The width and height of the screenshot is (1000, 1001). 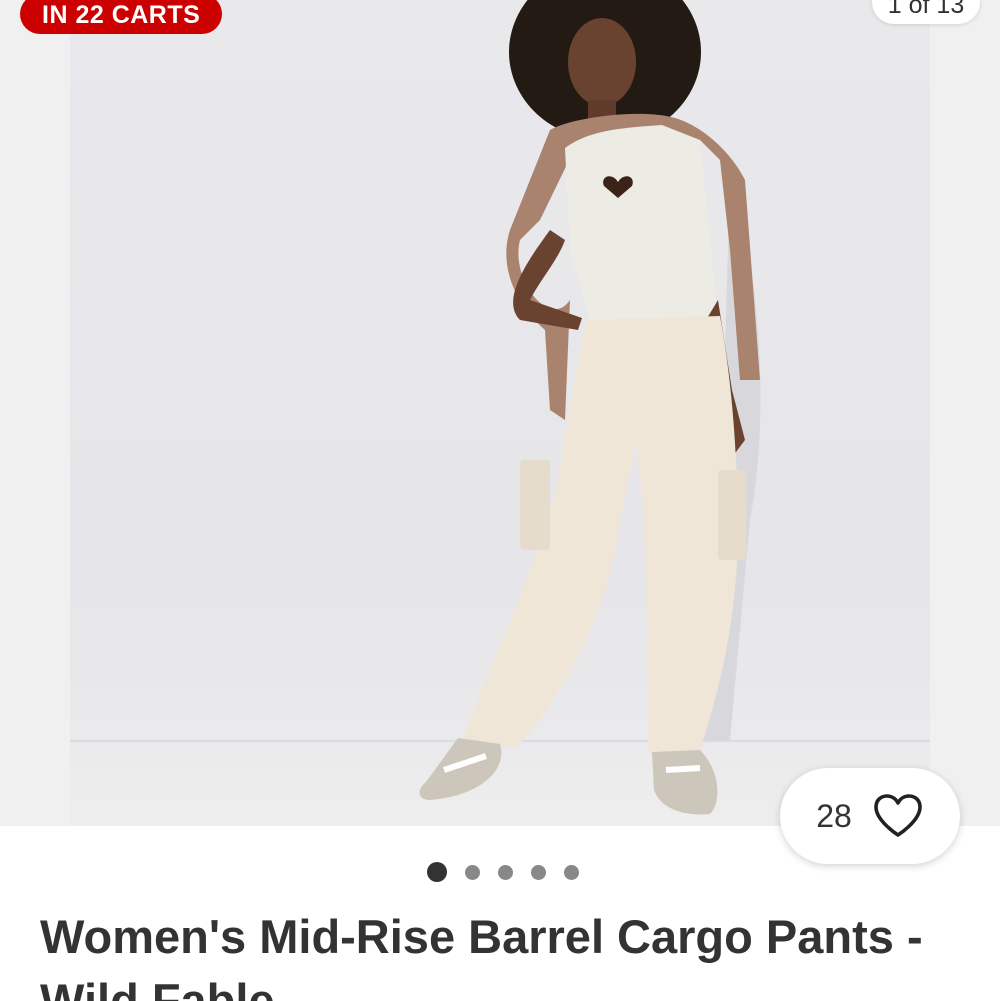 What do you see at coordinates (460, 769) in the screenshot?
I see `left-sneaker` at bounding box center [460, 769].